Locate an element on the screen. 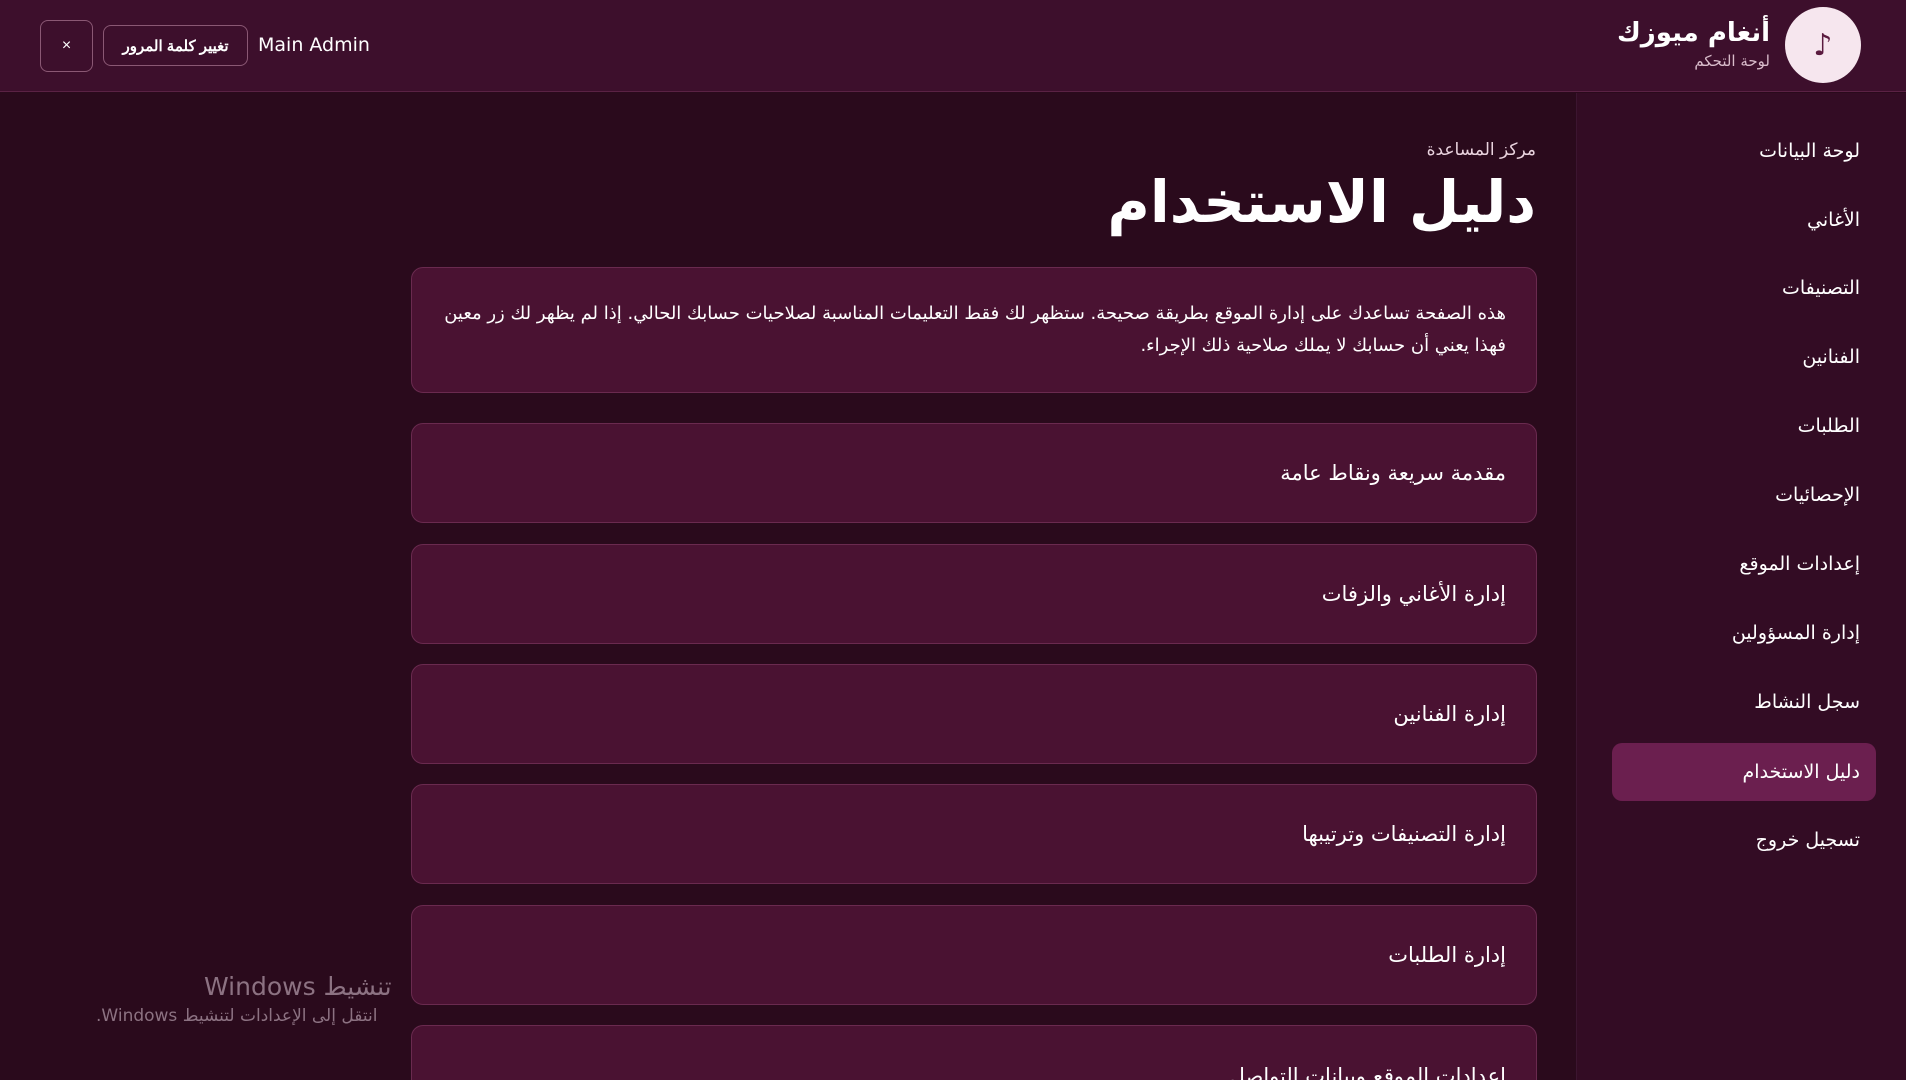  windows-activation-subtitle: انتقل إلى الإعدادات لتنشيط Windows. is located at coordinates (237, 1016).